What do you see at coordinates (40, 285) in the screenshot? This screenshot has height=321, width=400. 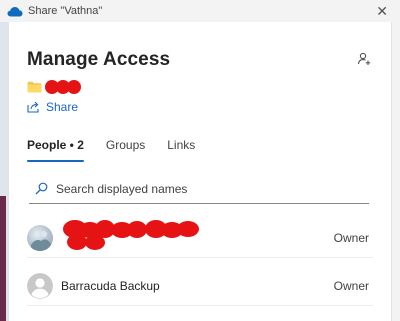 I see `generic-person-avatar-icon` at bounding box center [40, 285].